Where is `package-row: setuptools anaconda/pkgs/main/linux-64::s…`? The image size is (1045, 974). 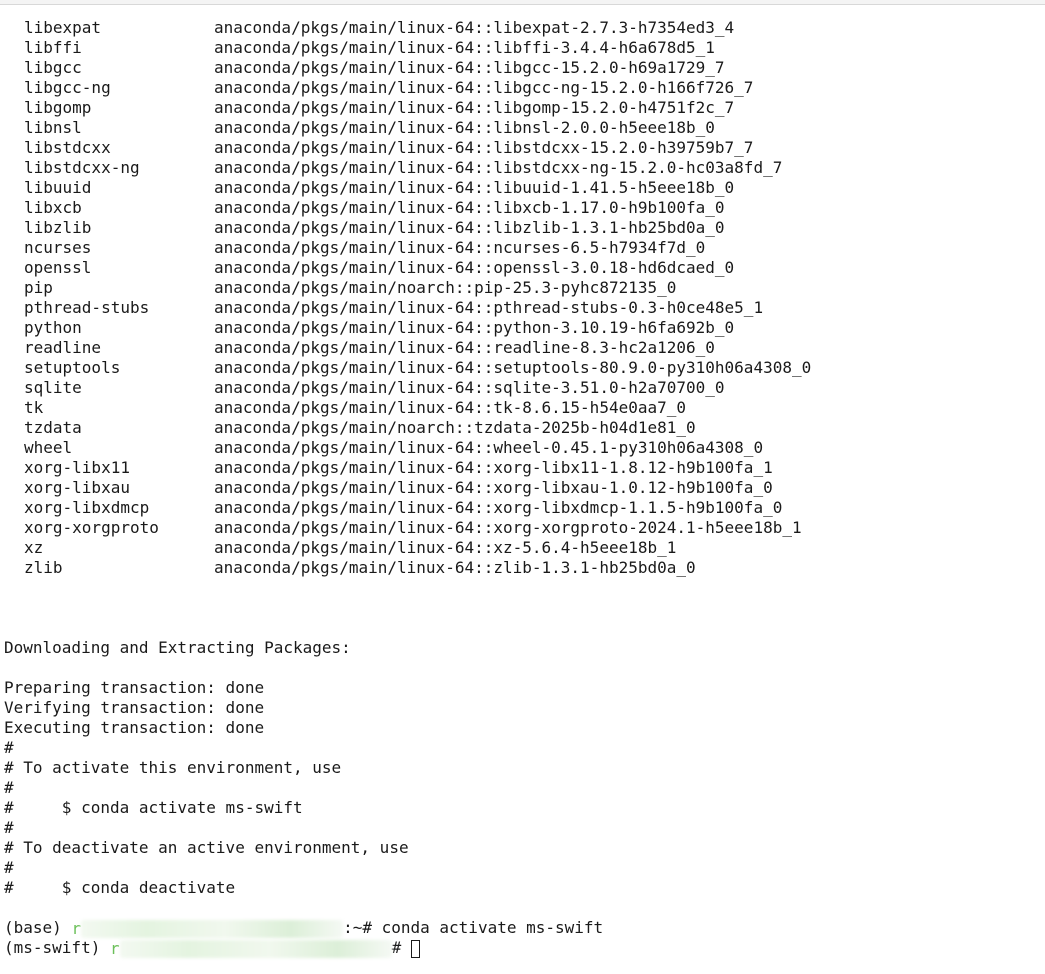 package-row: setuptools anaconda/pkgs/main/linux-64::s… is located at coordinates (522, 368).